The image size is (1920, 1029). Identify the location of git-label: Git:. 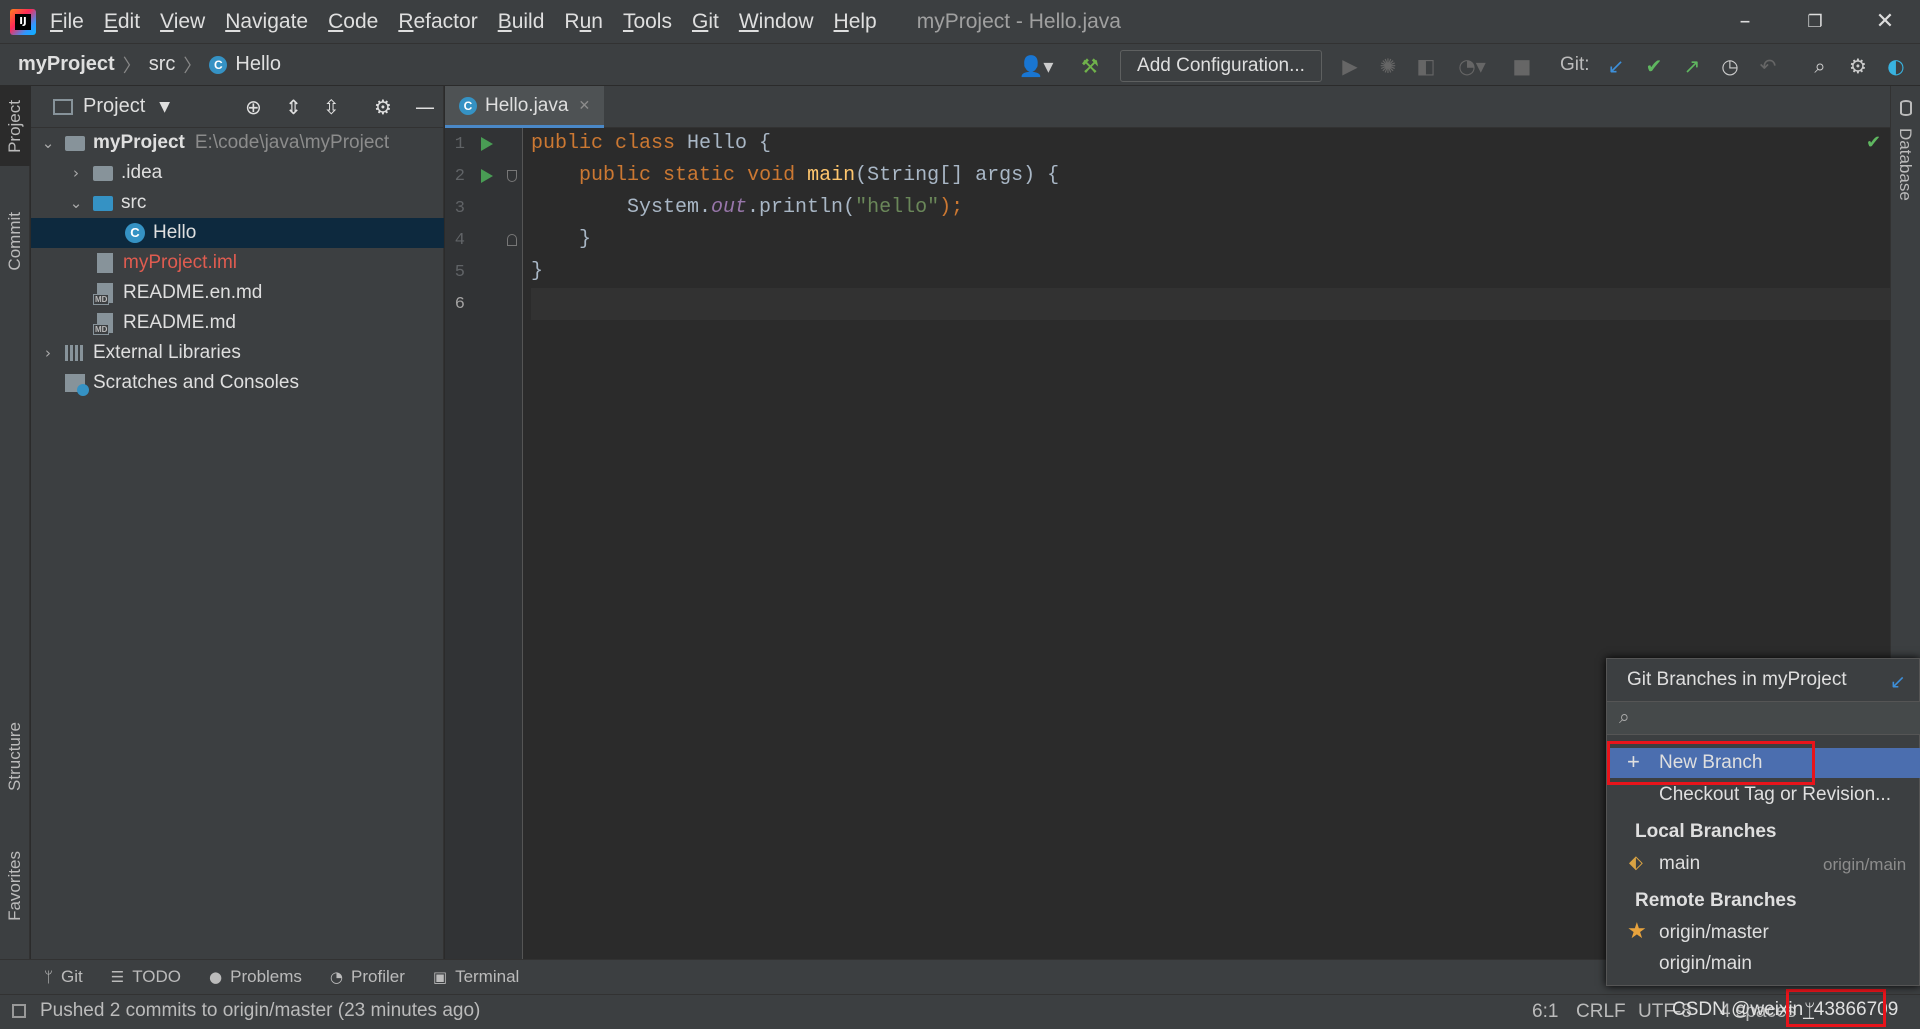
(1575, 64).